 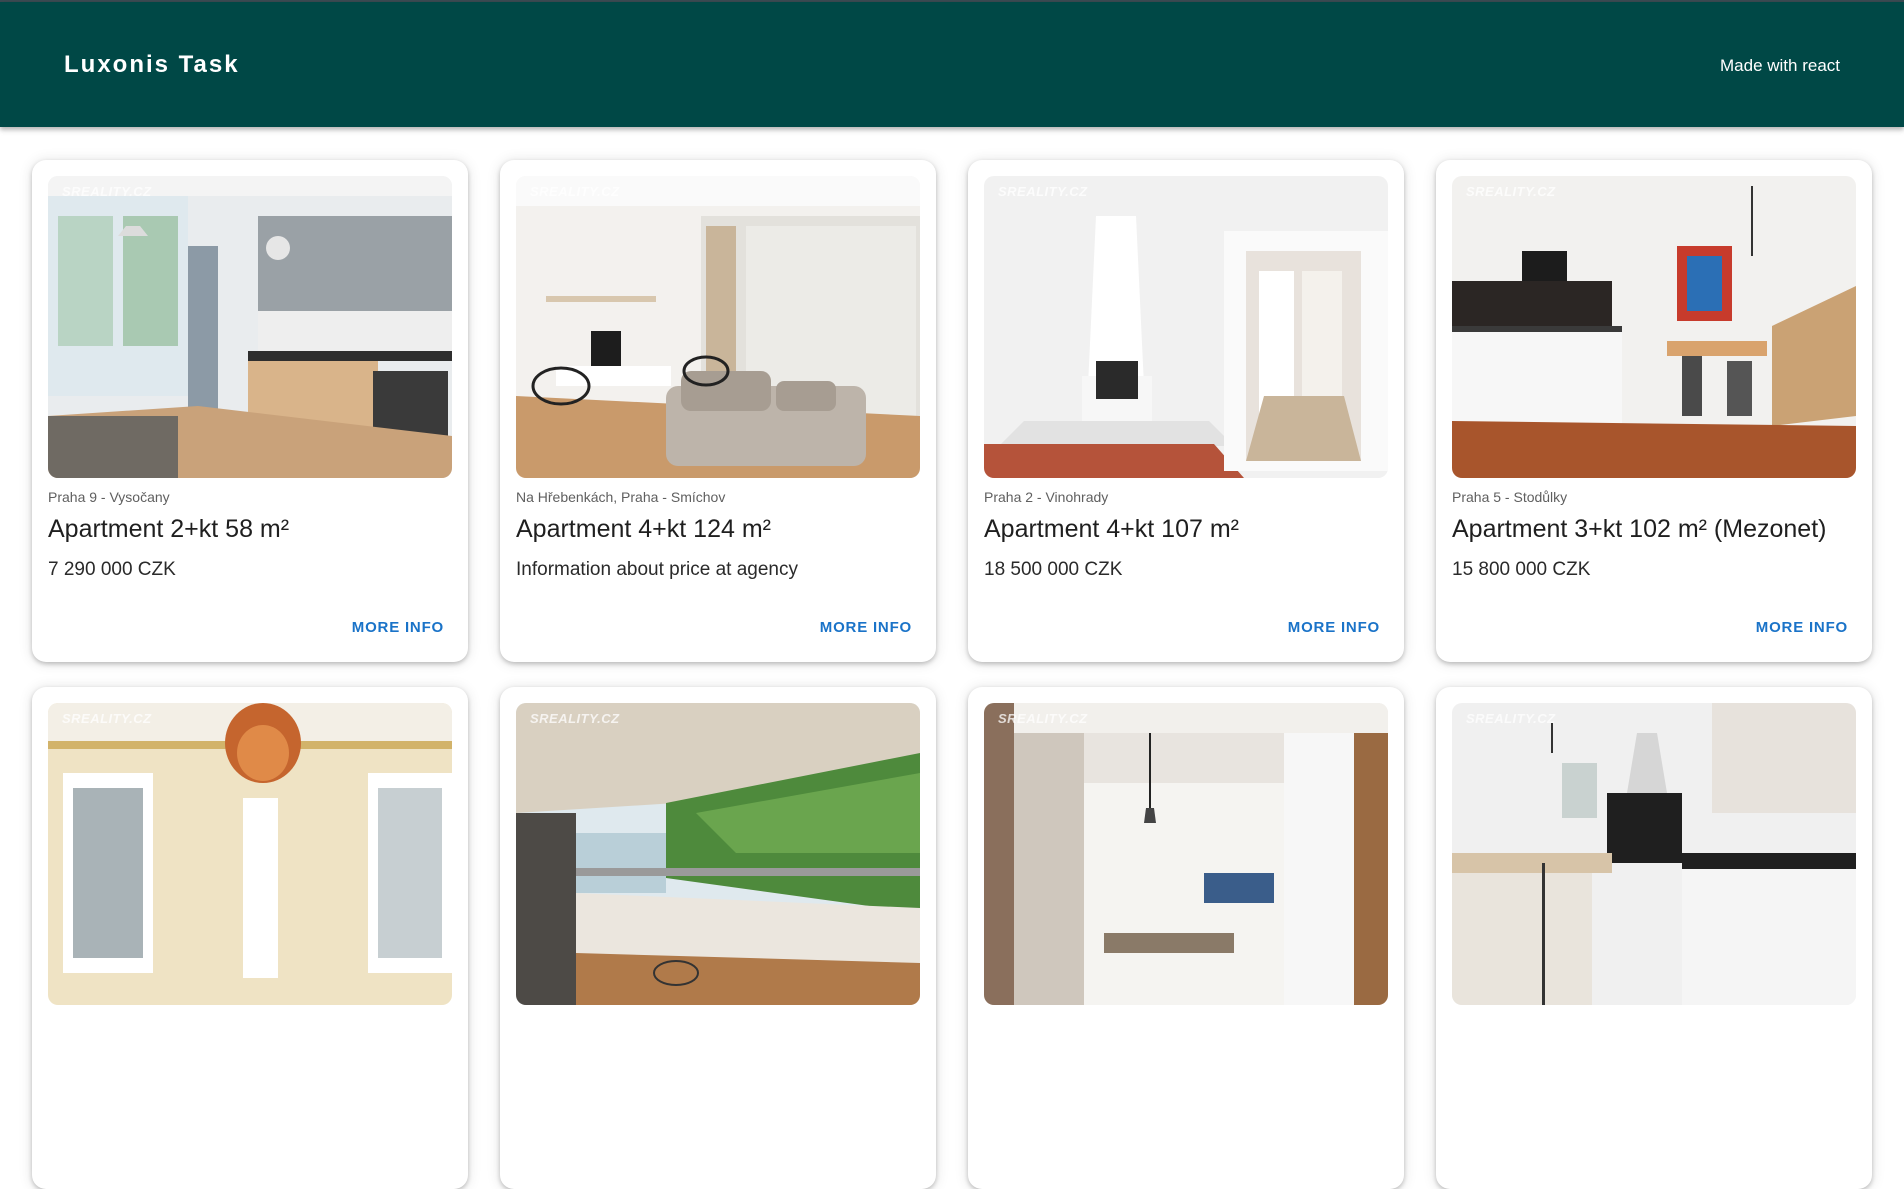 What do you see at coordinates (1046, 497) in the screenshot?
I see `listing-location: Praha 2 - Vinohrady` at bounding box center [1046, 497].